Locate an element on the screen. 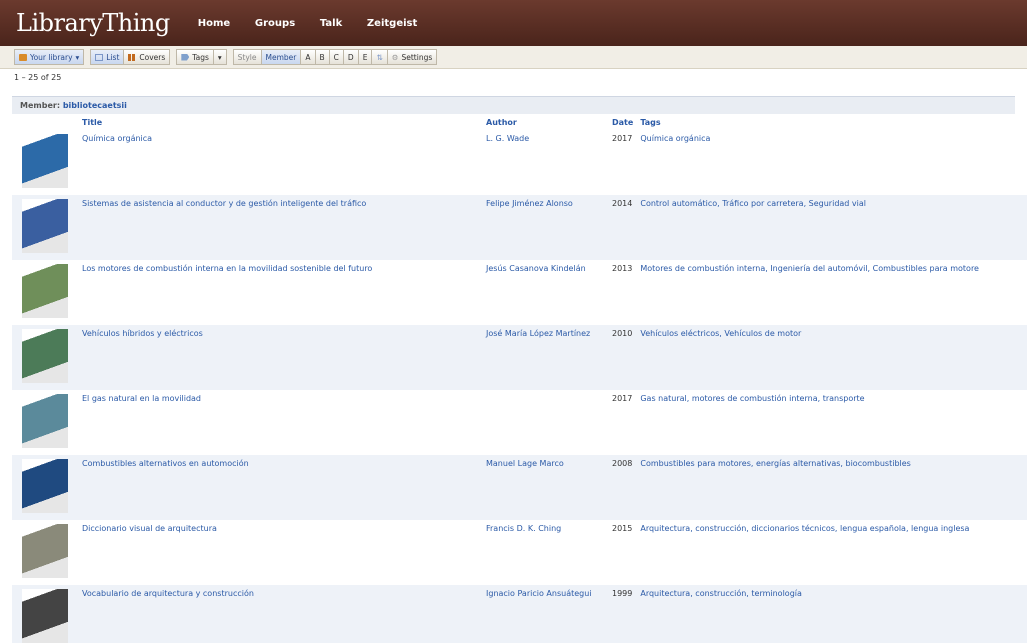 This screenshot has width=1027, height=643. book-tags: Arquitectura, construcción, terminología is located at coordinates (831, 614).